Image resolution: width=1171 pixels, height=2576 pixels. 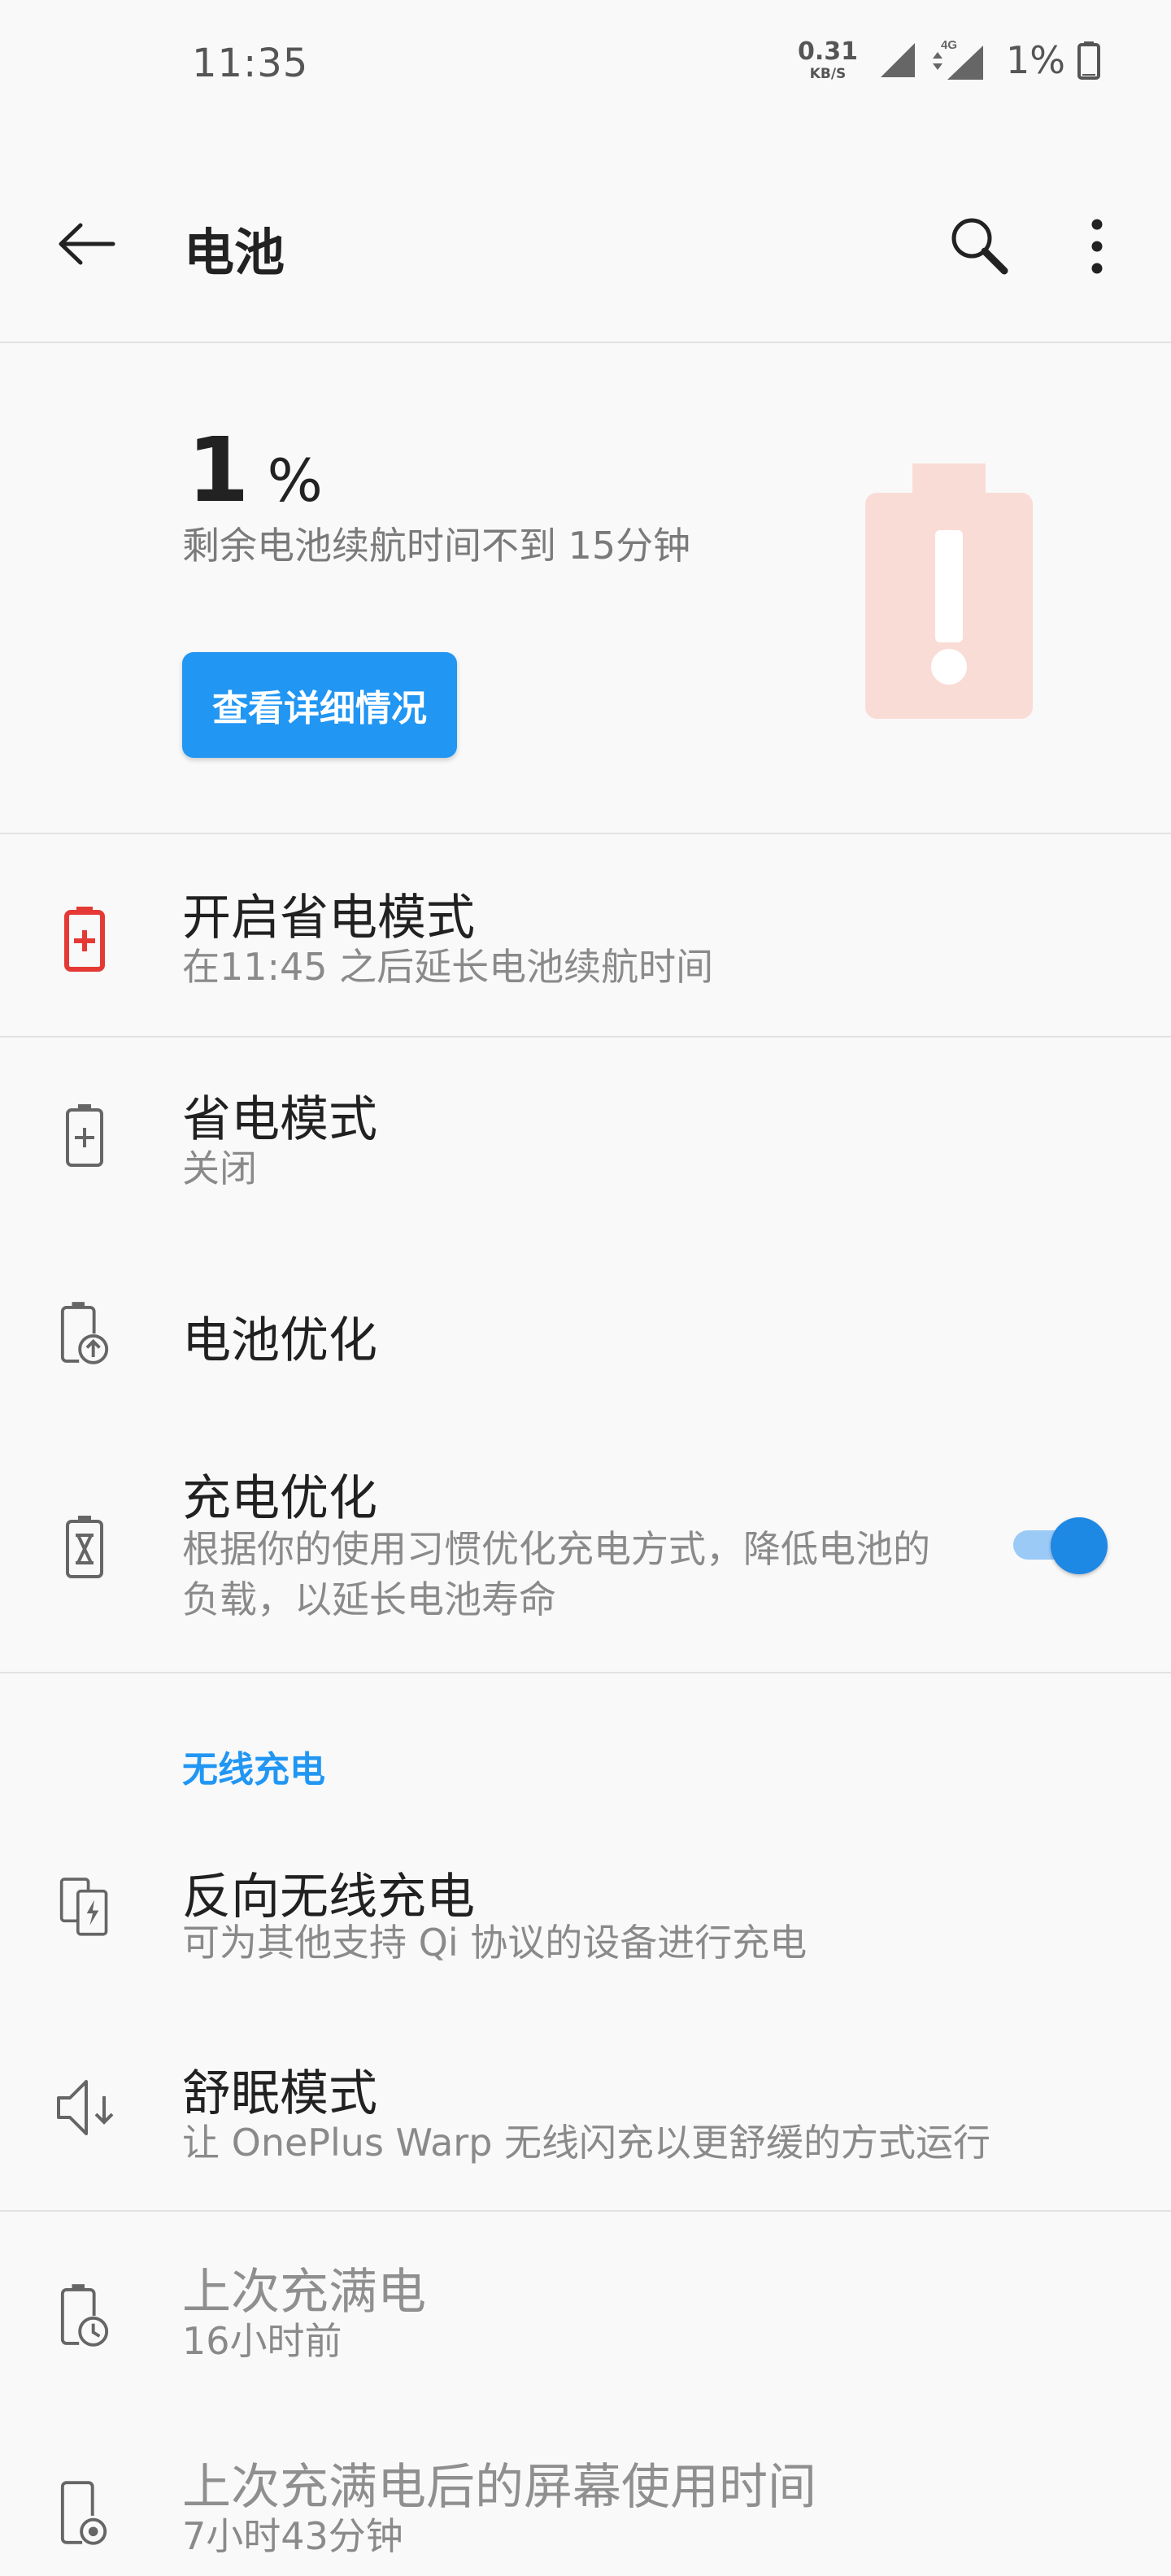 I want to click on network-speed: 0.31 KB/S, so click(x=828, y=60).